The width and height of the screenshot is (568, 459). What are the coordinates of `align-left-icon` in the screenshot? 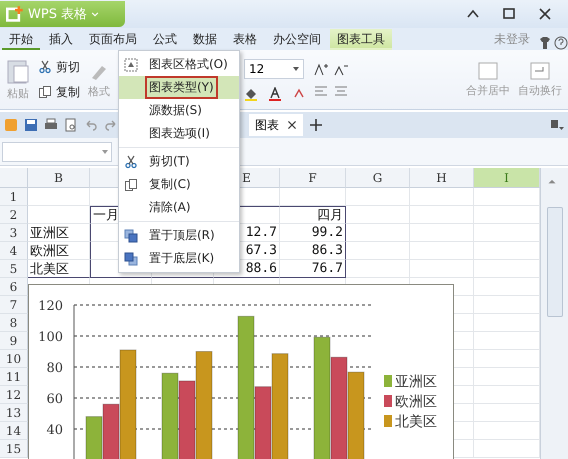 It's located at (321, 91).